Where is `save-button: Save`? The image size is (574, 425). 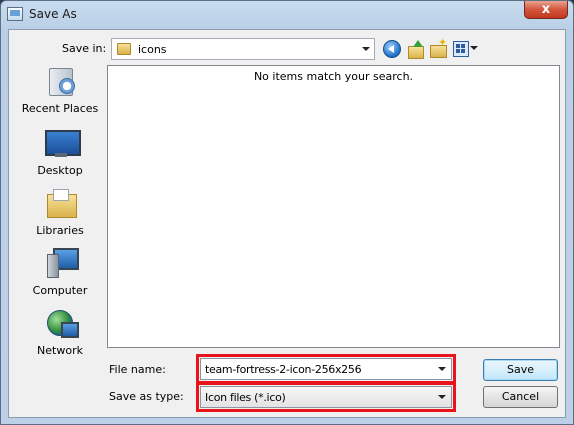 save-button: Save is located at coordinates (520, 370).